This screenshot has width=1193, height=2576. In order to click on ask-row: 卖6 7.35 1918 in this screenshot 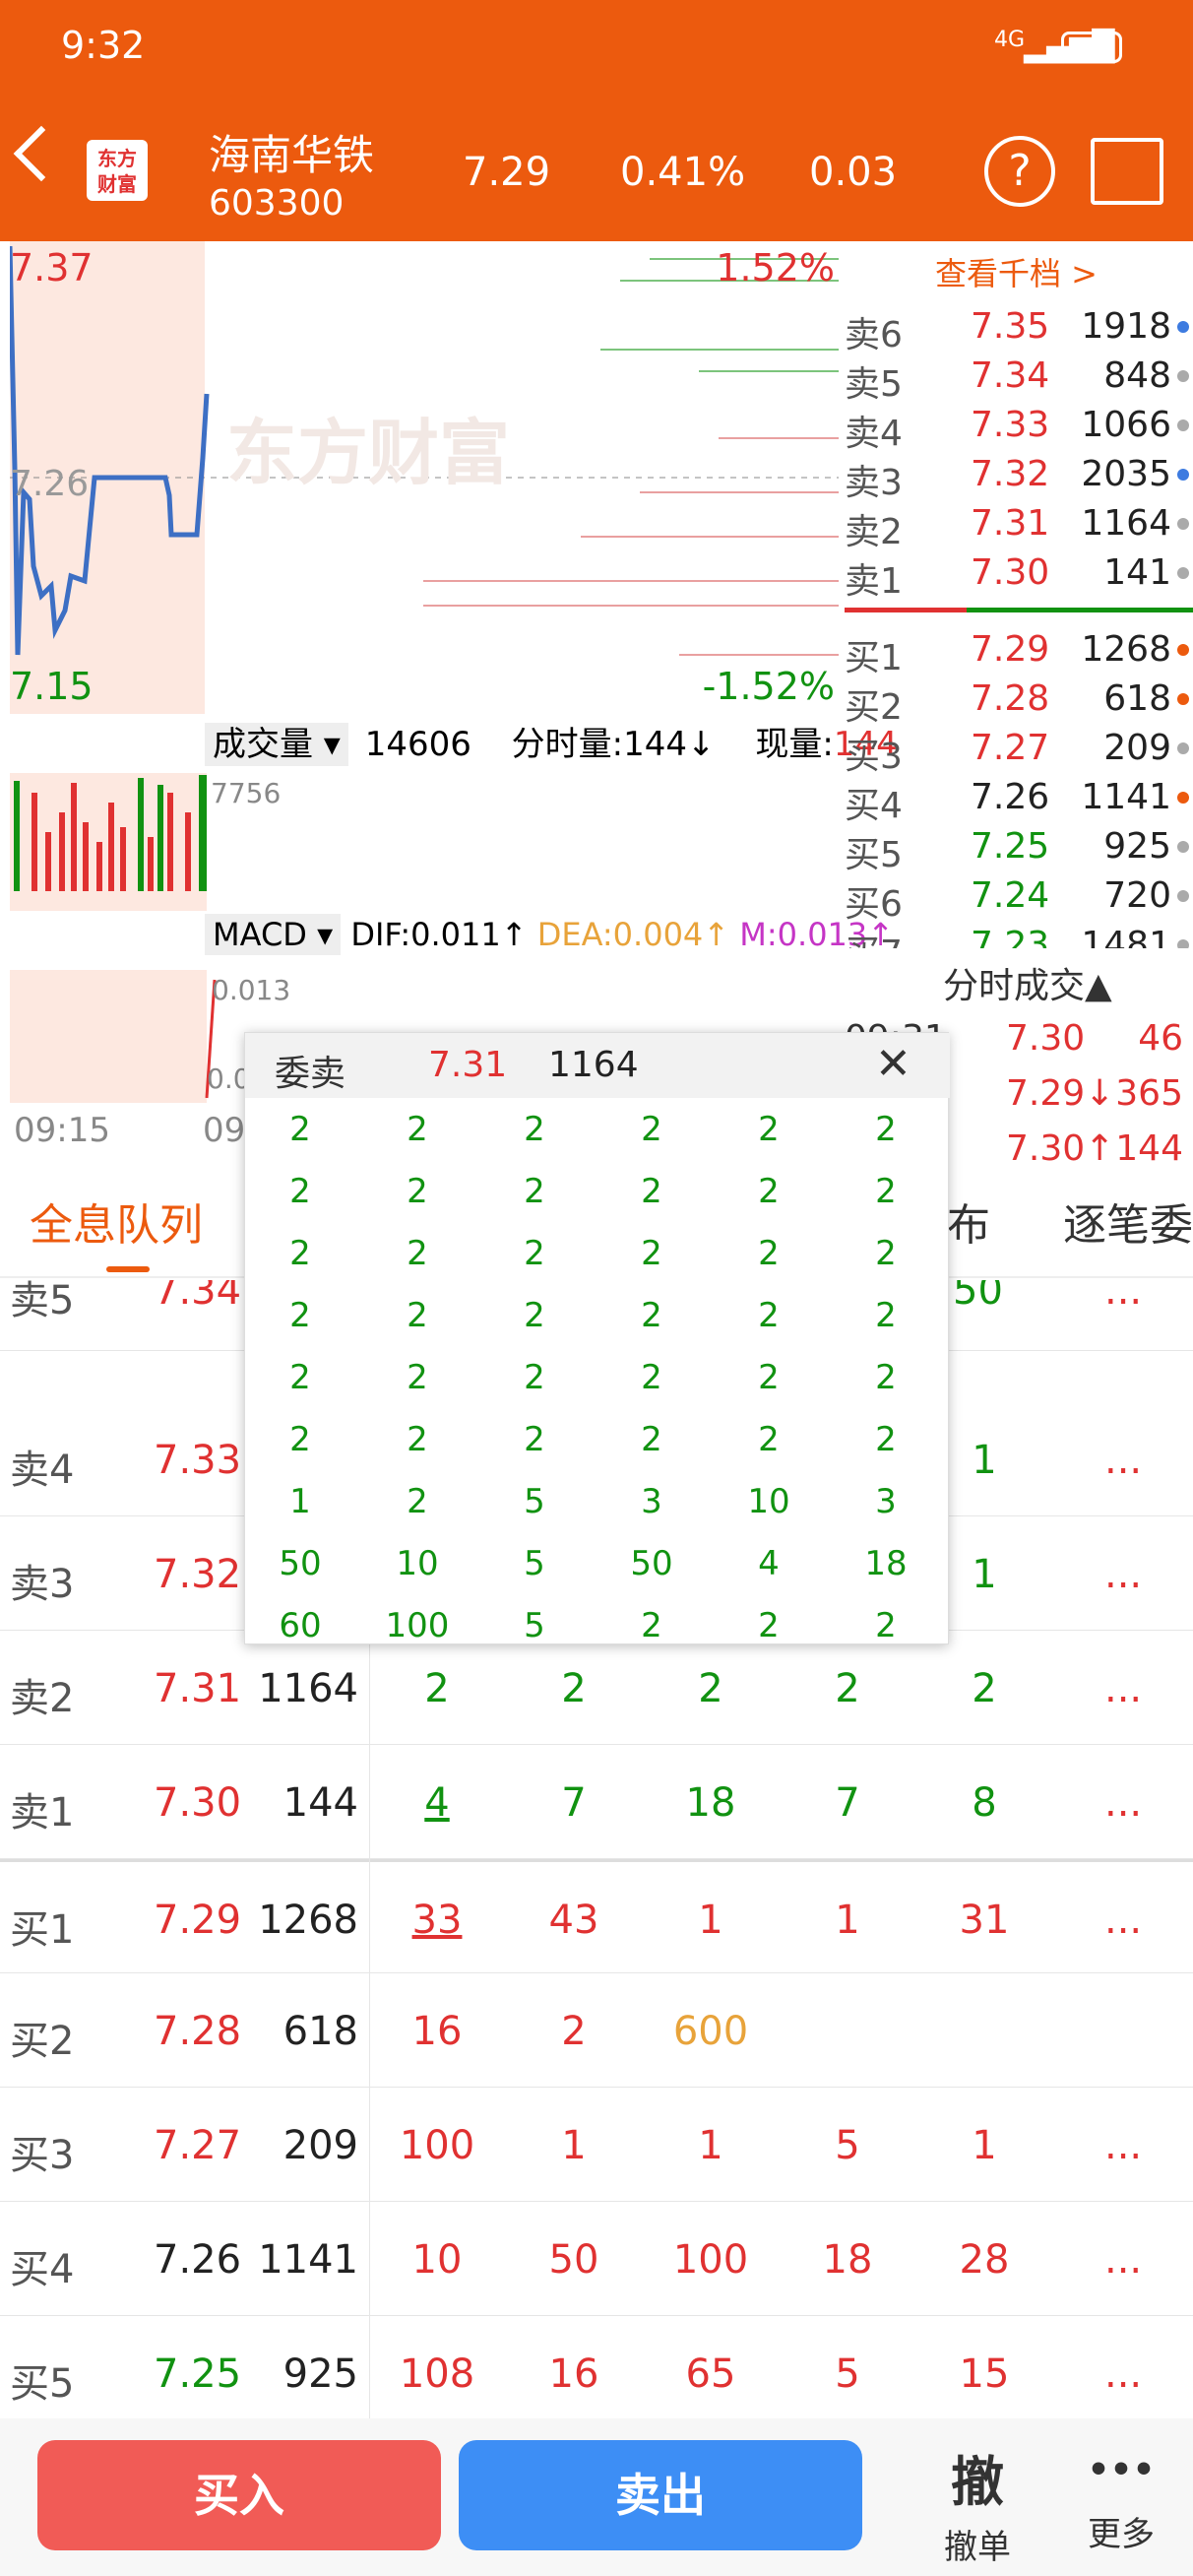, I will do `click(1019, 327)`.